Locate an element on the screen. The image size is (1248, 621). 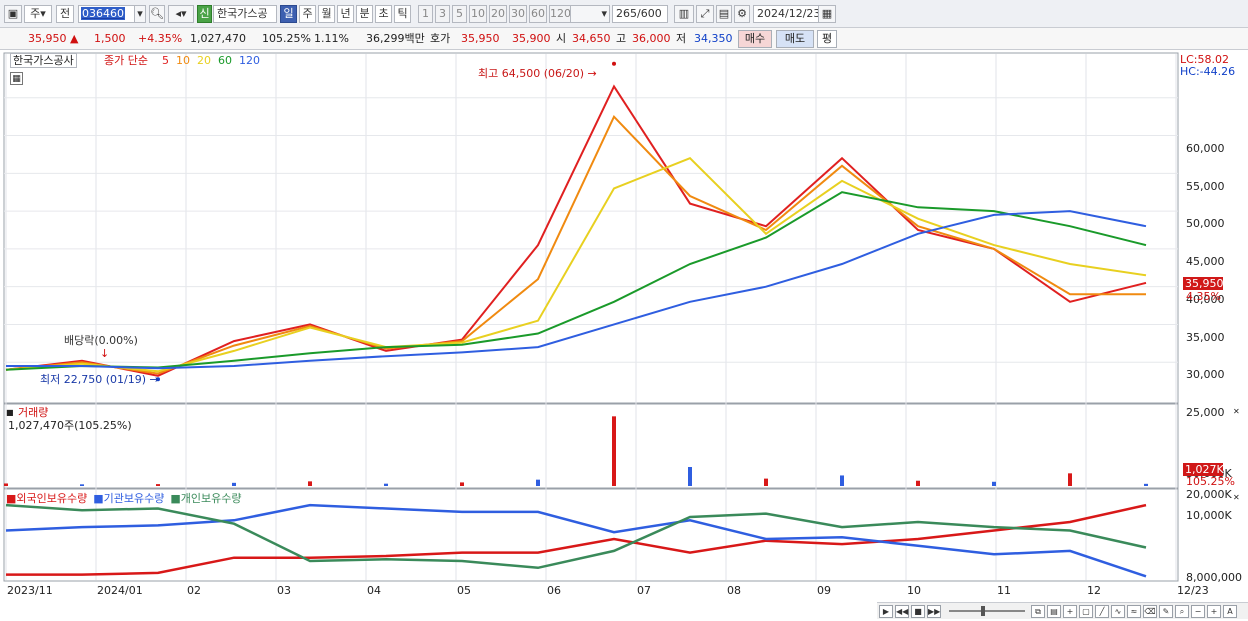
draw-tool-icon: ⤢ is located at coordinates (705, 14).